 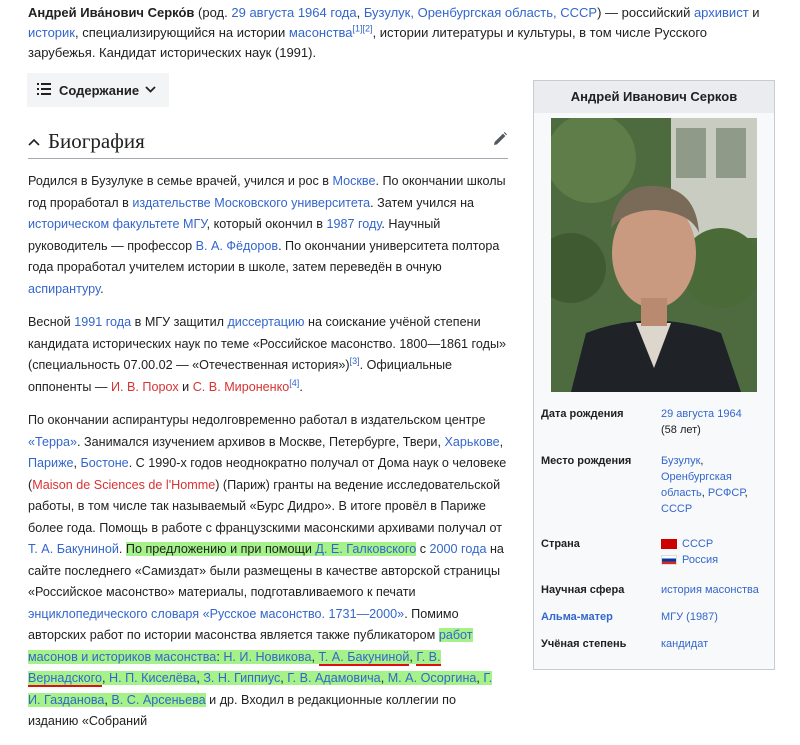 What do you see at coordinates (697, 544) in the screenshot?
I see `link-country-ussr: СССР` at bounding box center [697, 544].